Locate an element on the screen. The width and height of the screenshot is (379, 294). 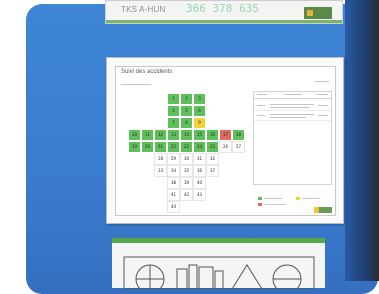
top-sheet-title: TKS A-HUN is located at coordinates (143, 9).